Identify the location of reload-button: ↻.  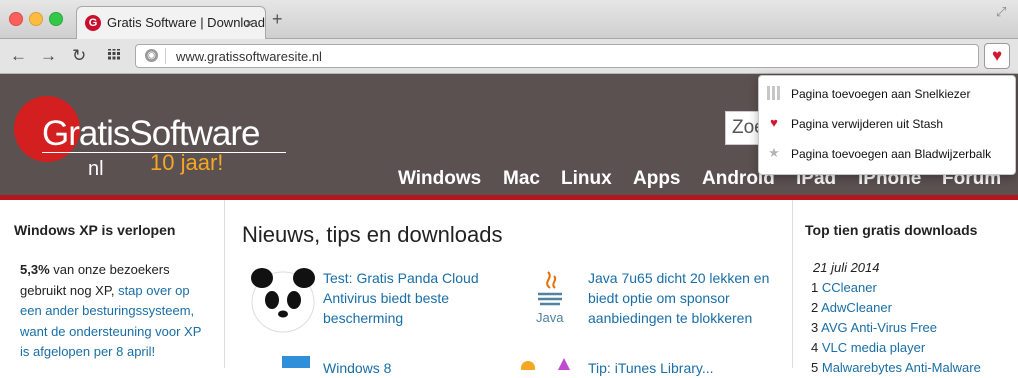
(79, 56).